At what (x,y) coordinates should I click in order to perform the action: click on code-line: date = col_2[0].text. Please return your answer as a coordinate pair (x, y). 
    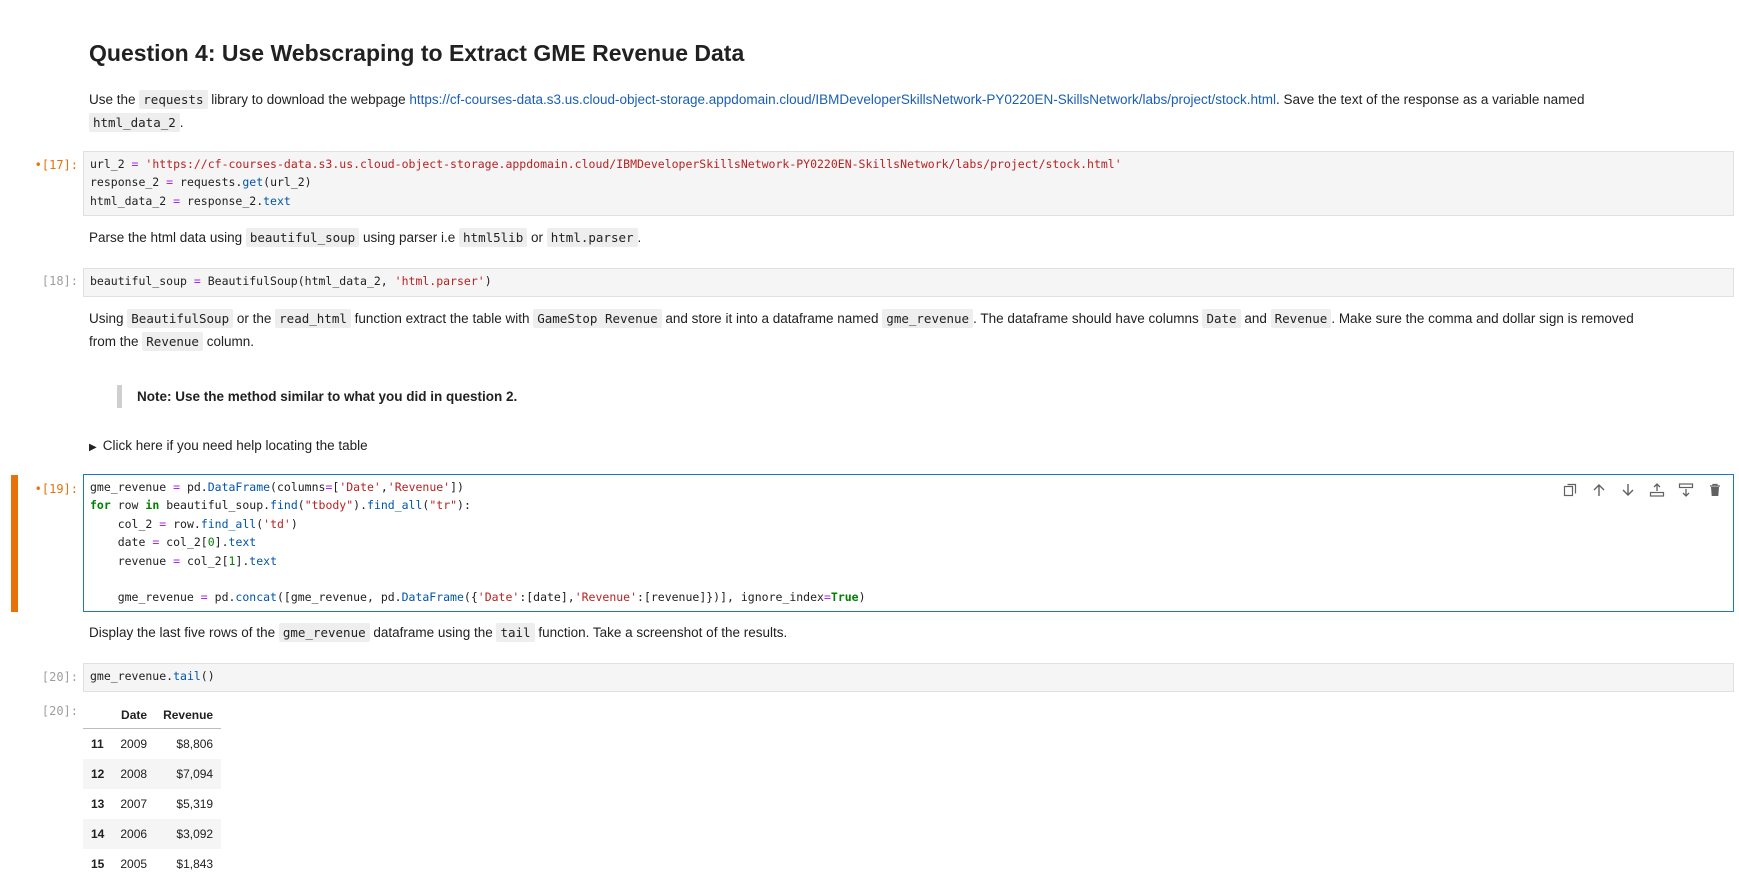
    Looking at the image, I should click on (173, 542).